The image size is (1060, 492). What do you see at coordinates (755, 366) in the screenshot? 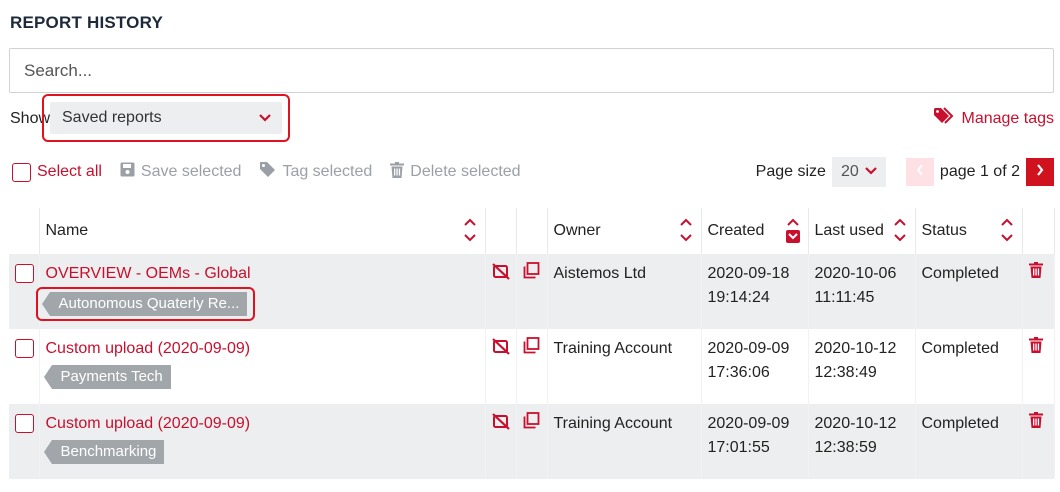
I see `created-cell: 2020-09-09 17:36:06` at bounding box center [755, 366].